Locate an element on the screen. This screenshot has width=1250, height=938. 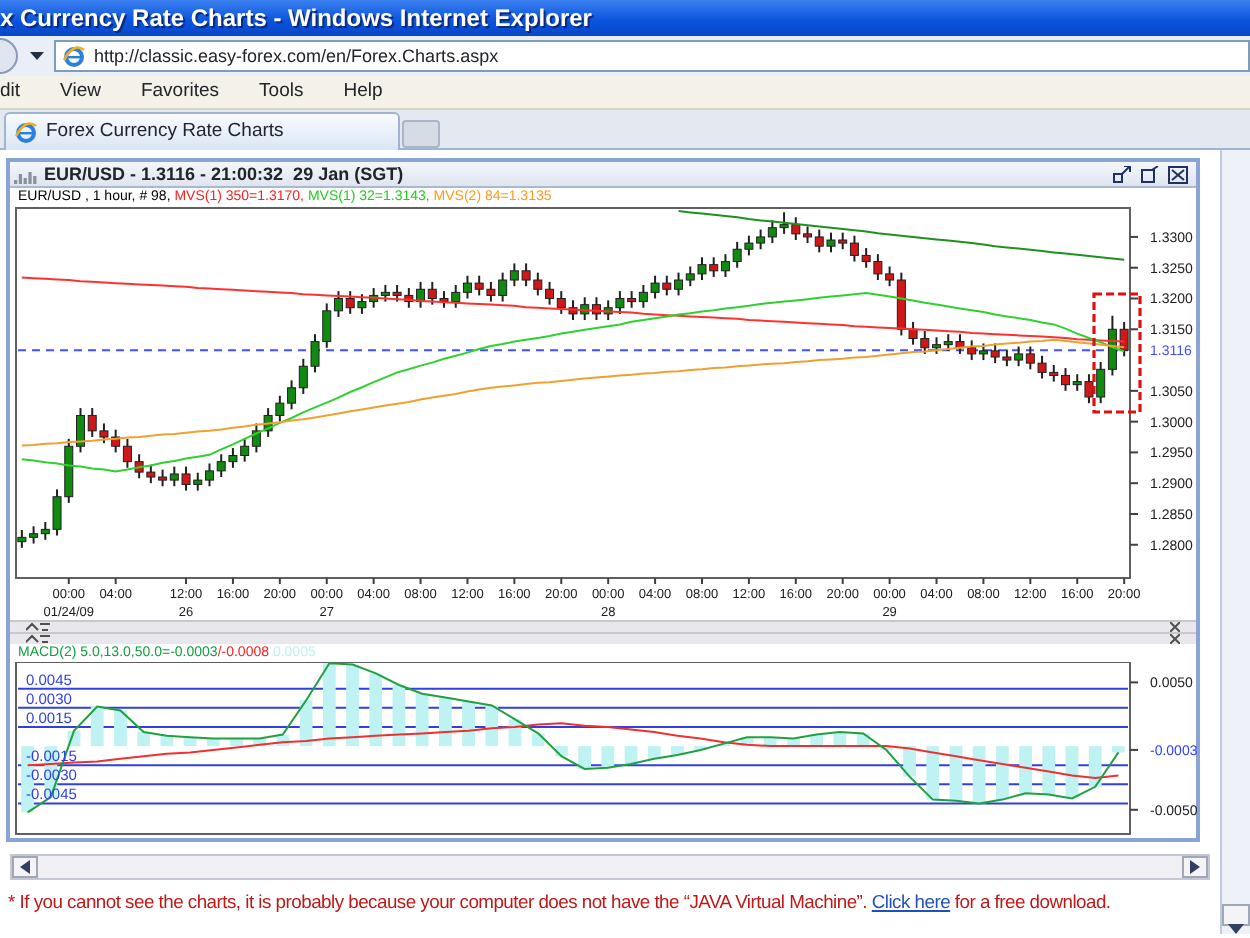
footer-note: * If you cannot see the charts, it is probably because your computer does not have the “JAVA Virtual Machine”. Click here for a free download. is located at coordinates (560, 902).